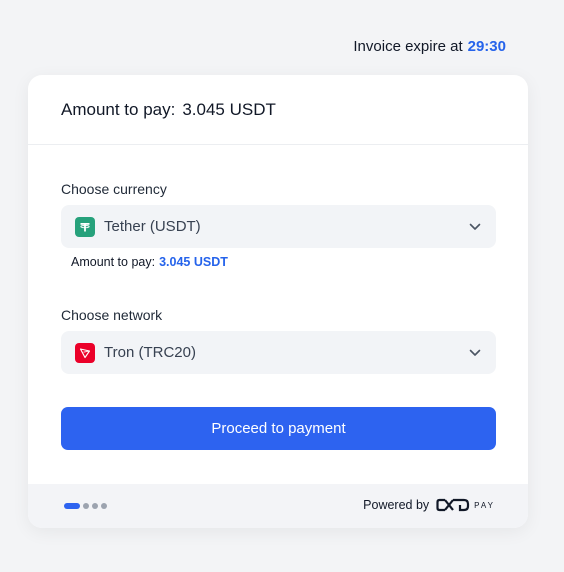 Image resolution: width=564 pixels, height=572 pixels. I want to click on choose-network-label: Choose network, so click(112, 315).